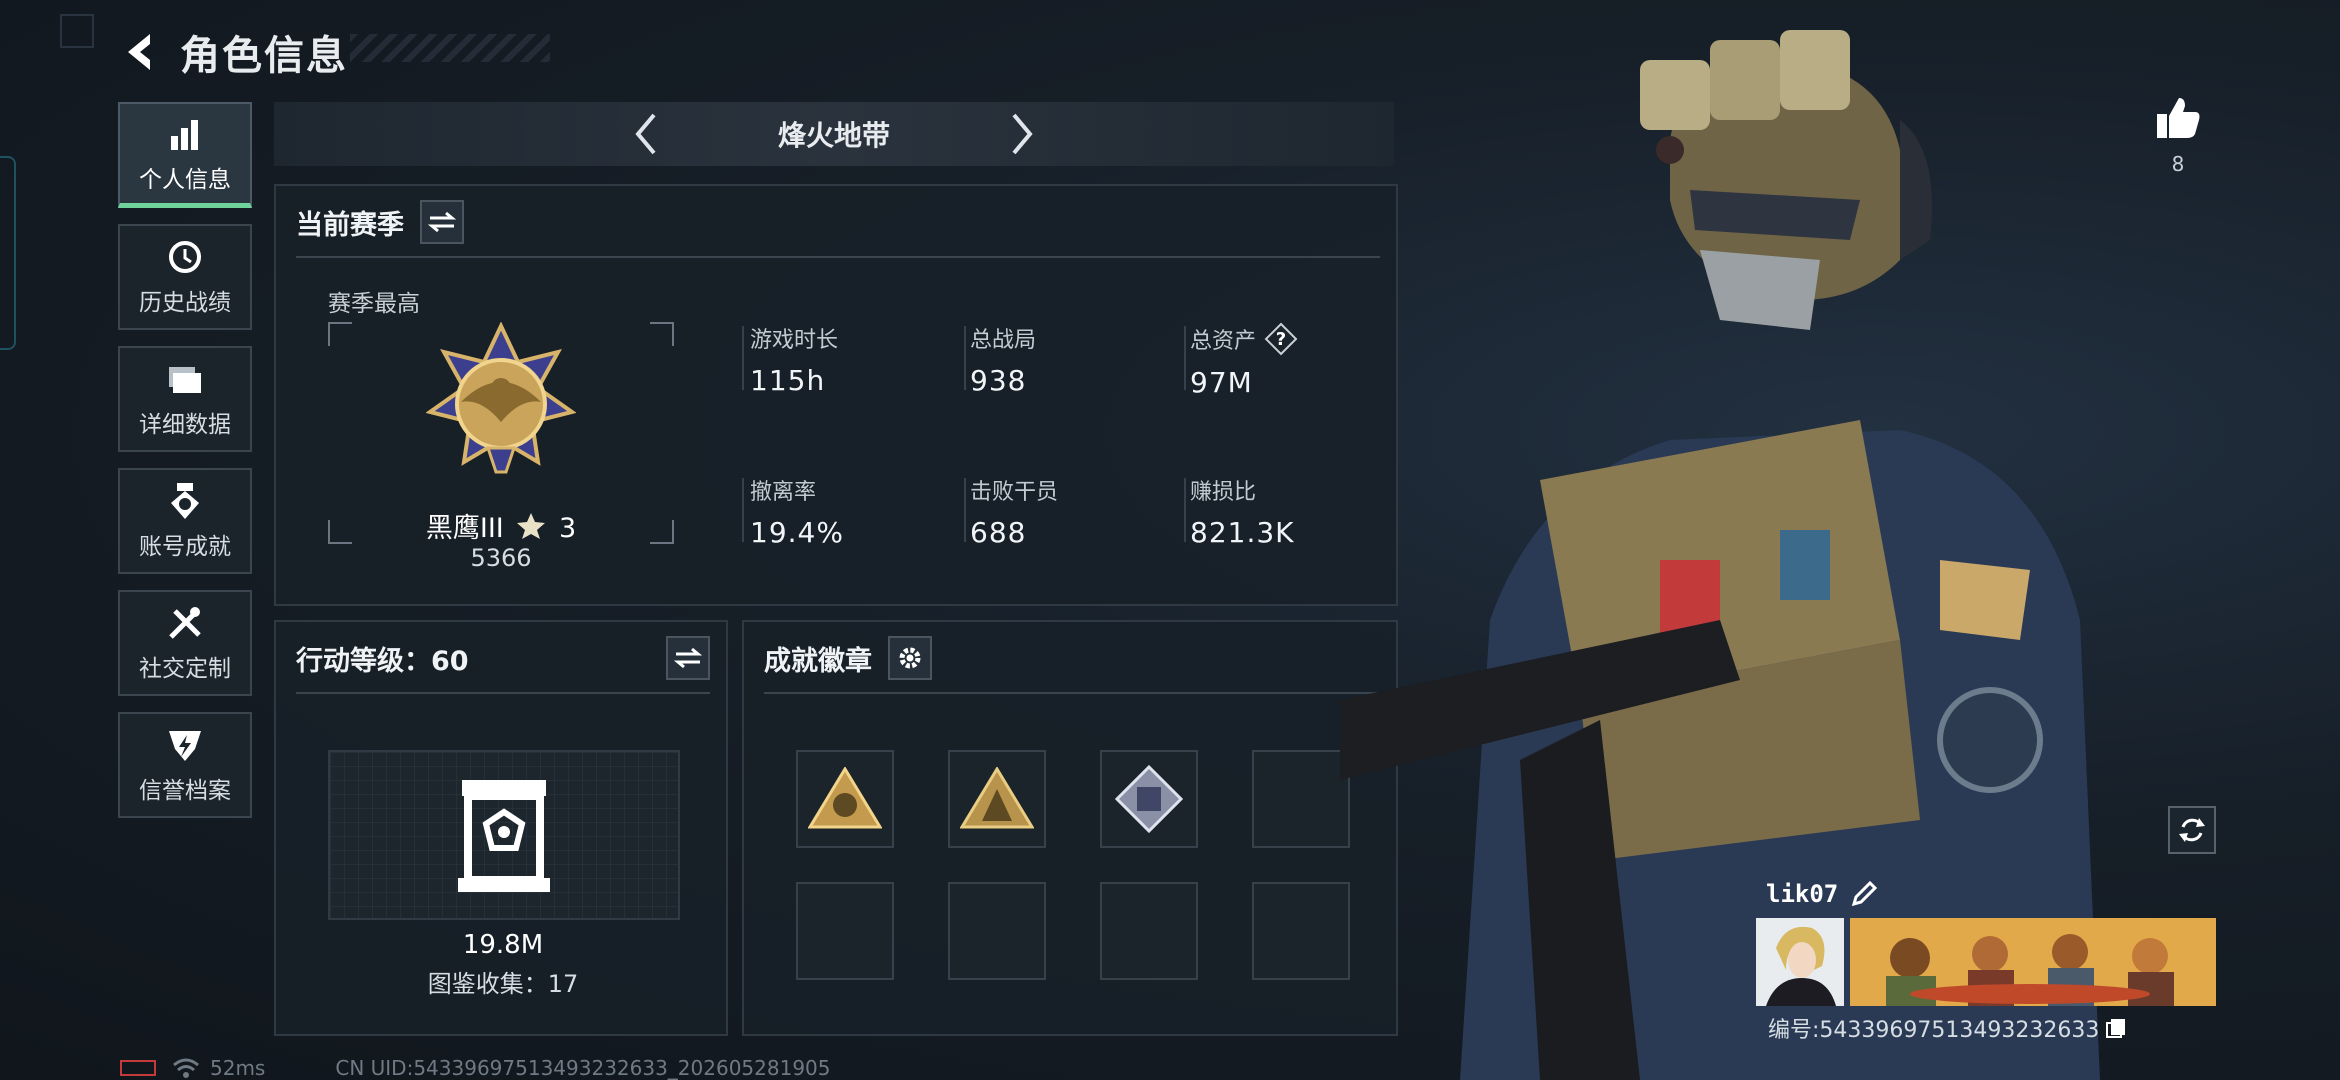 Image resolution: width=2340 pixels, height=1080 pixels. I want to click on stat-label: 总战局, so click(1003, 340).